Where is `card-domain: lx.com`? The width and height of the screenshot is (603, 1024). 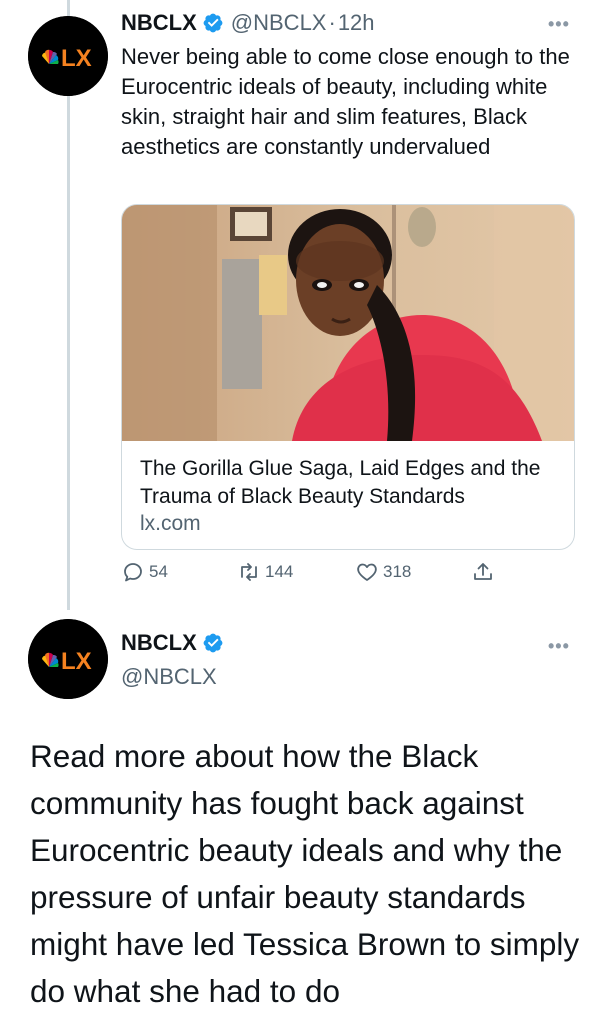
card-domain: lx.com is located at coordinates (170, 523).